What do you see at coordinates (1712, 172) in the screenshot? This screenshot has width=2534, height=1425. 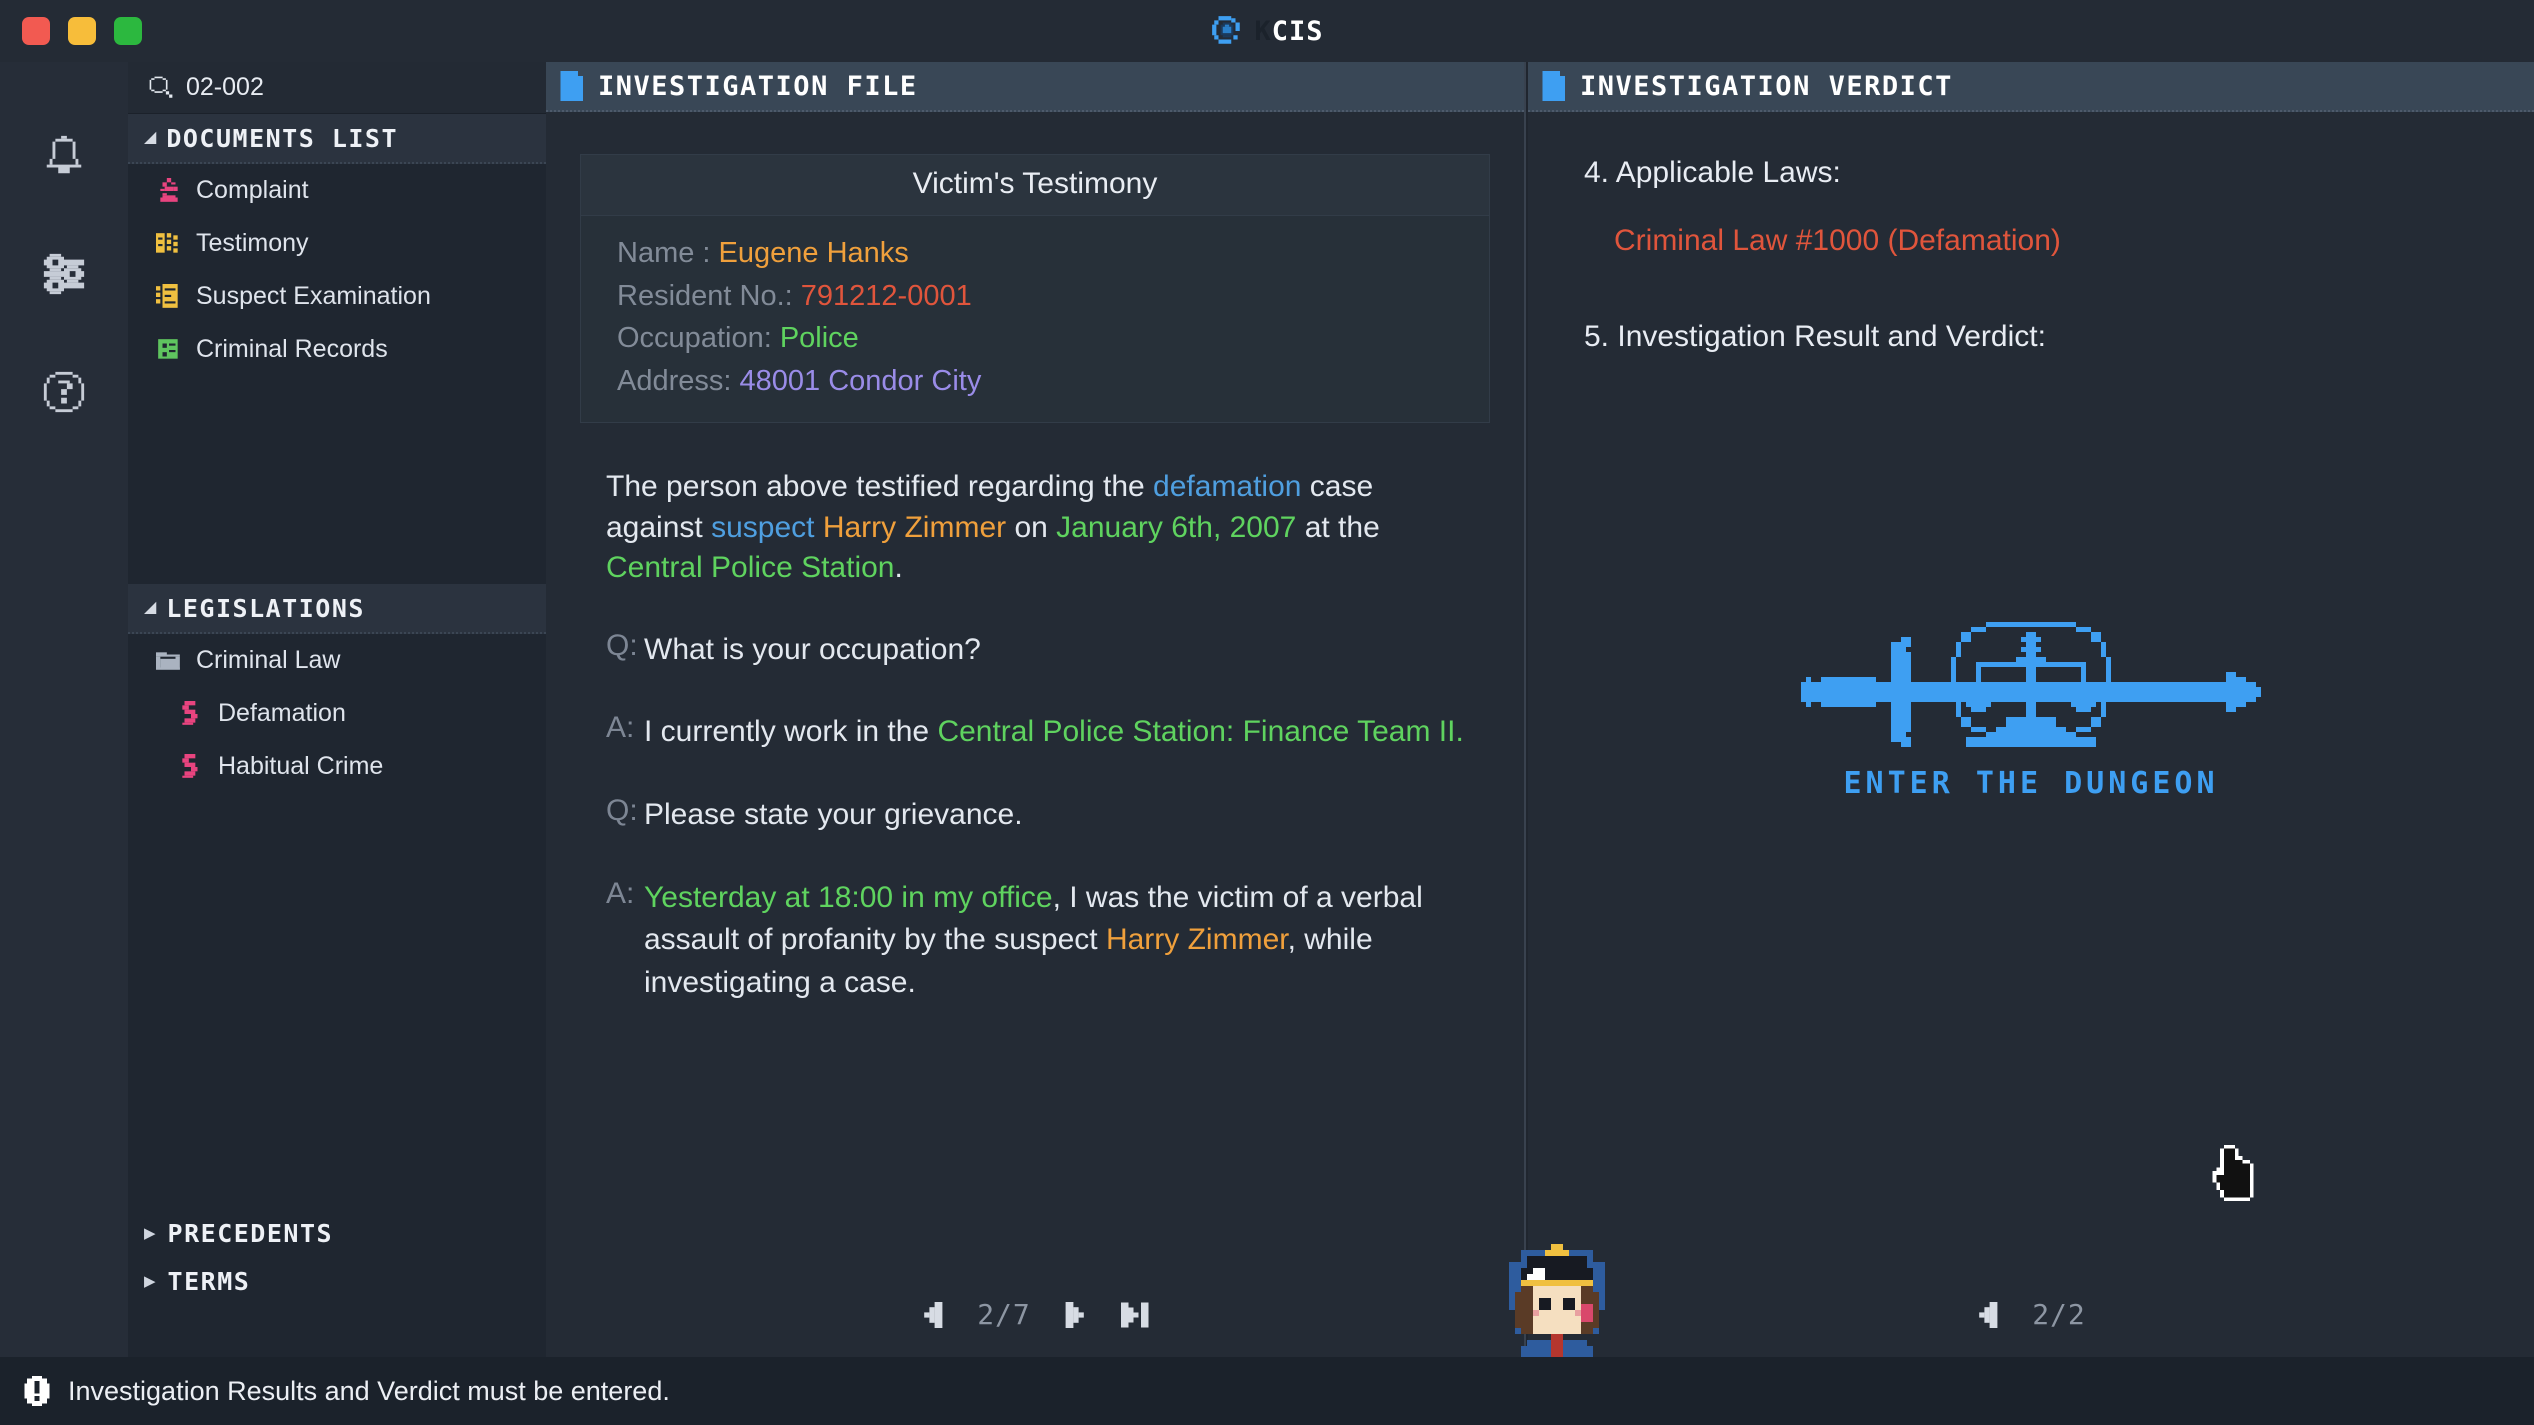 I see `verdict-section-4-label: 4. Applicable Laws:` at bounding box center [1712, 172].